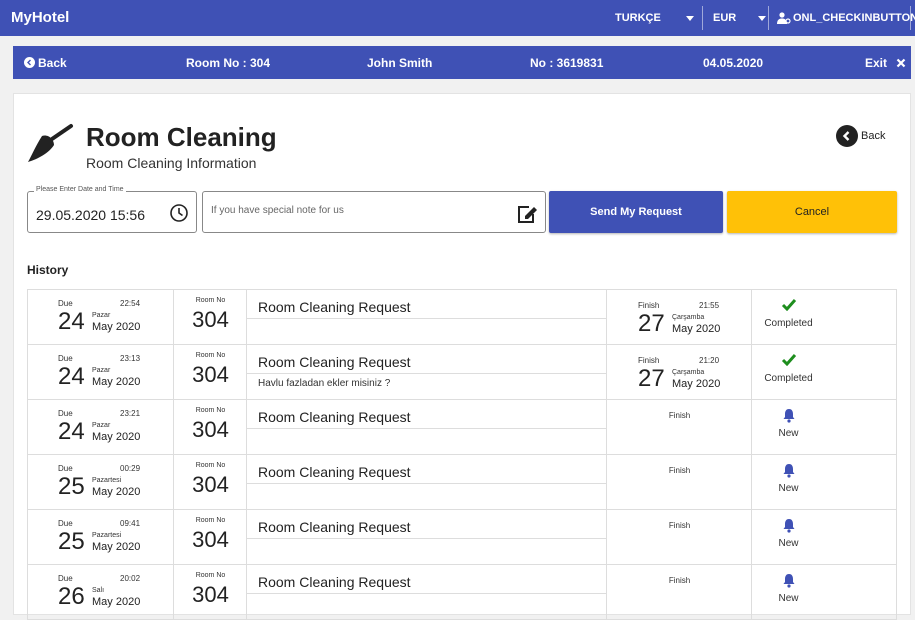 This screenshot has height=620, width=915. I want to click on check-icon, so click(788, 360).